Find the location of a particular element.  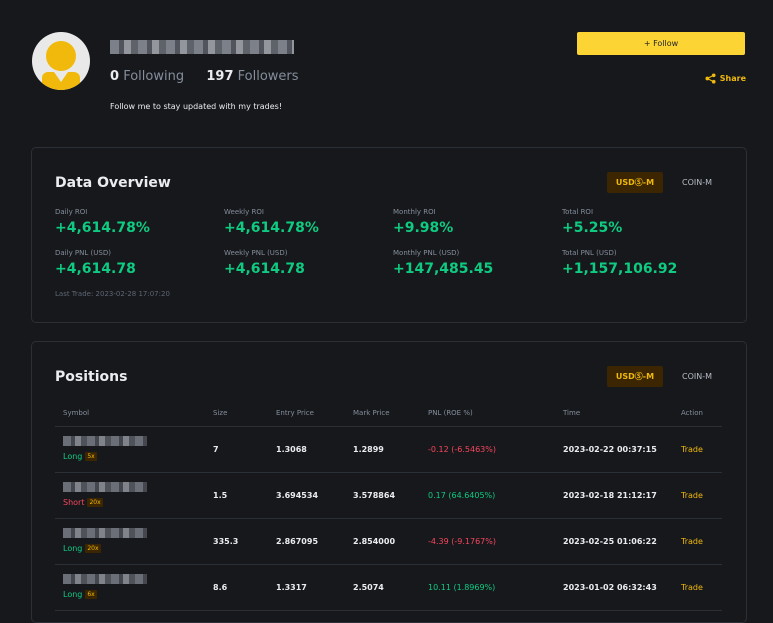

share-button: Share is located at coordinates (725, 78).